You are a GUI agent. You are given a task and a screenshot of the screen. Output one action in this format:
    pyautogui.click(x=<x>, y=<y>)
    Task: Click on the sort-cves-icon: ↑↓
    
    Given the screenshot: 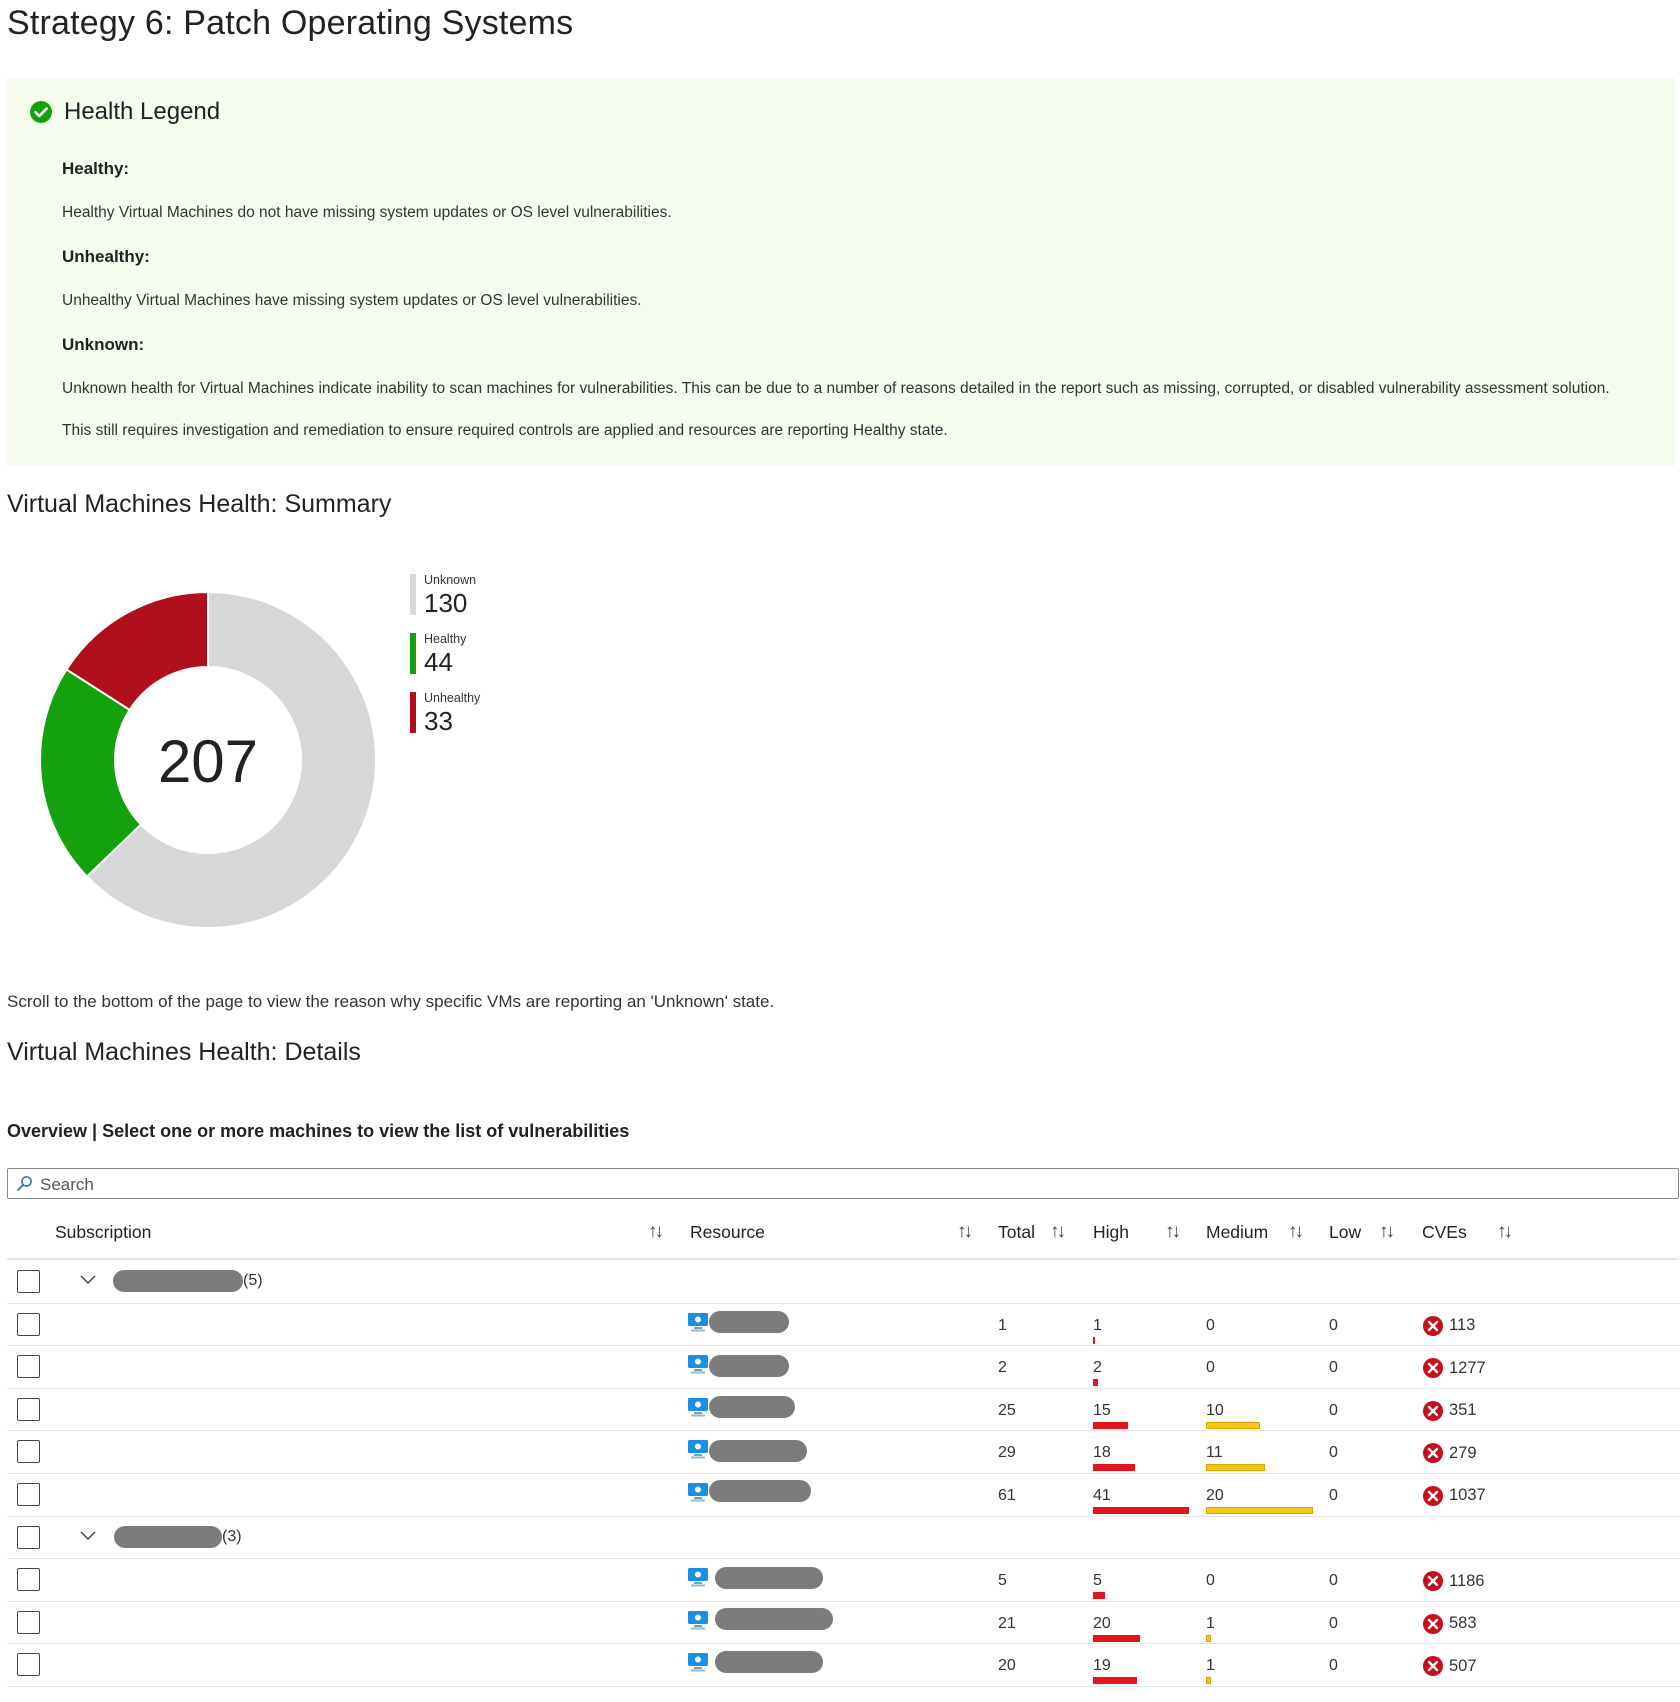 What is the action you would take?
    pyautogui.click(x=1505, y=1232)
    